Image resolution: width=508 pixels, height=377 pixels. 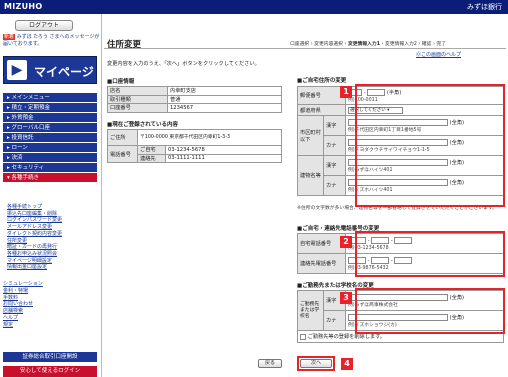 What do you see at coordinates (50, 178) in the screenshot?
I see `menu-procedures: ▾ 各種手続き` at bounding box center [50, 178].